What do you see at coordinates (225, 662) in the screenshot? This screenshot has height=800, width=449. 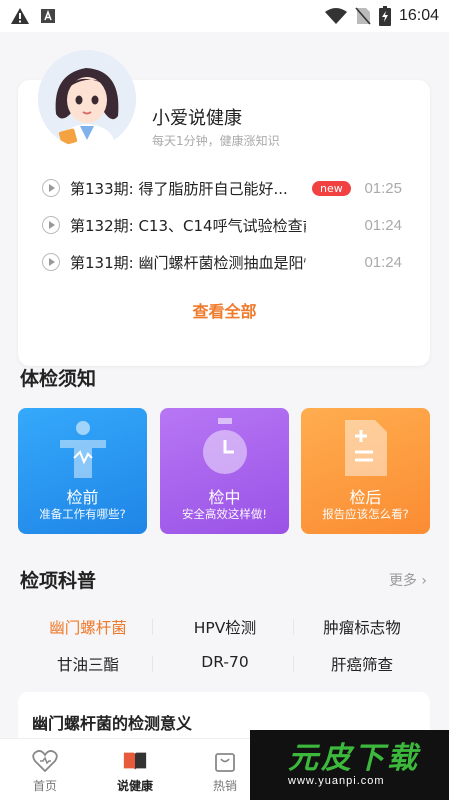 I see `topic-item: DR-70` at bounding box center [225, 662].